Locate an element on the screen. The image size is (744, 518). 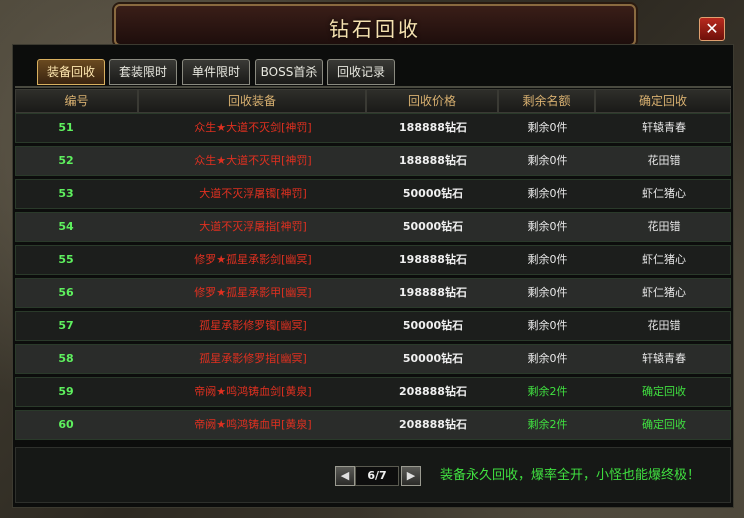
table-row: 54 大道不灭浮屠指[神罚] 50000钻石 剩余0件 花田错 is located at coordinates (373, 227).